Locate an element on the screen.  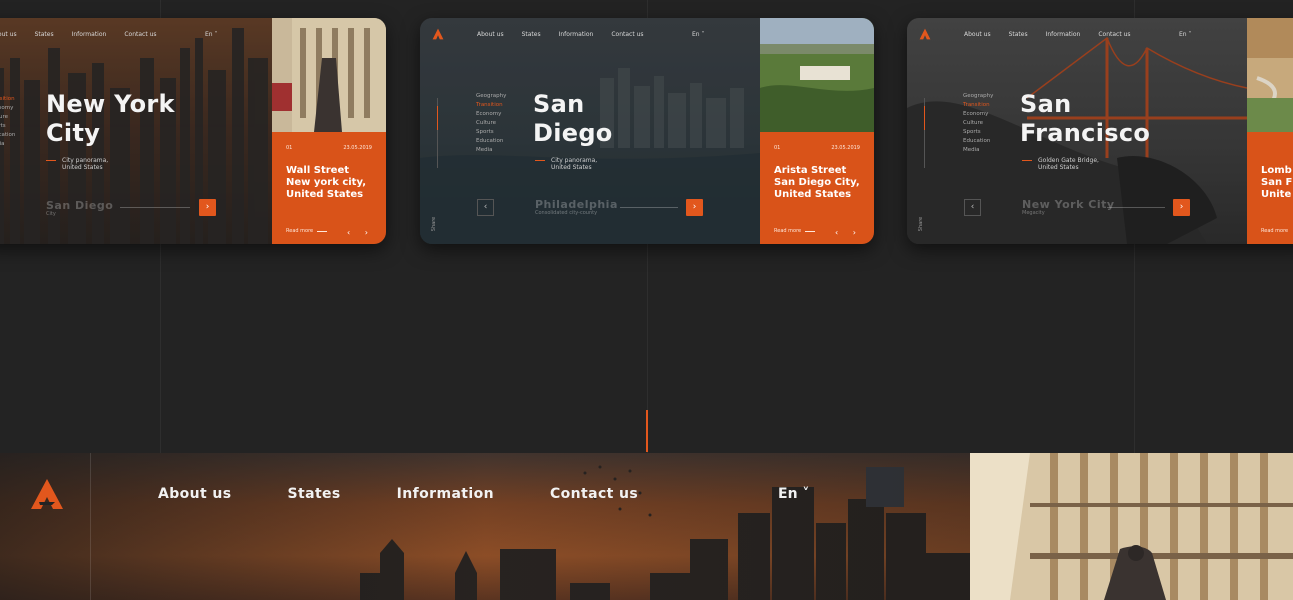
side-photo-lombard is located at coordinates (1270, 75).